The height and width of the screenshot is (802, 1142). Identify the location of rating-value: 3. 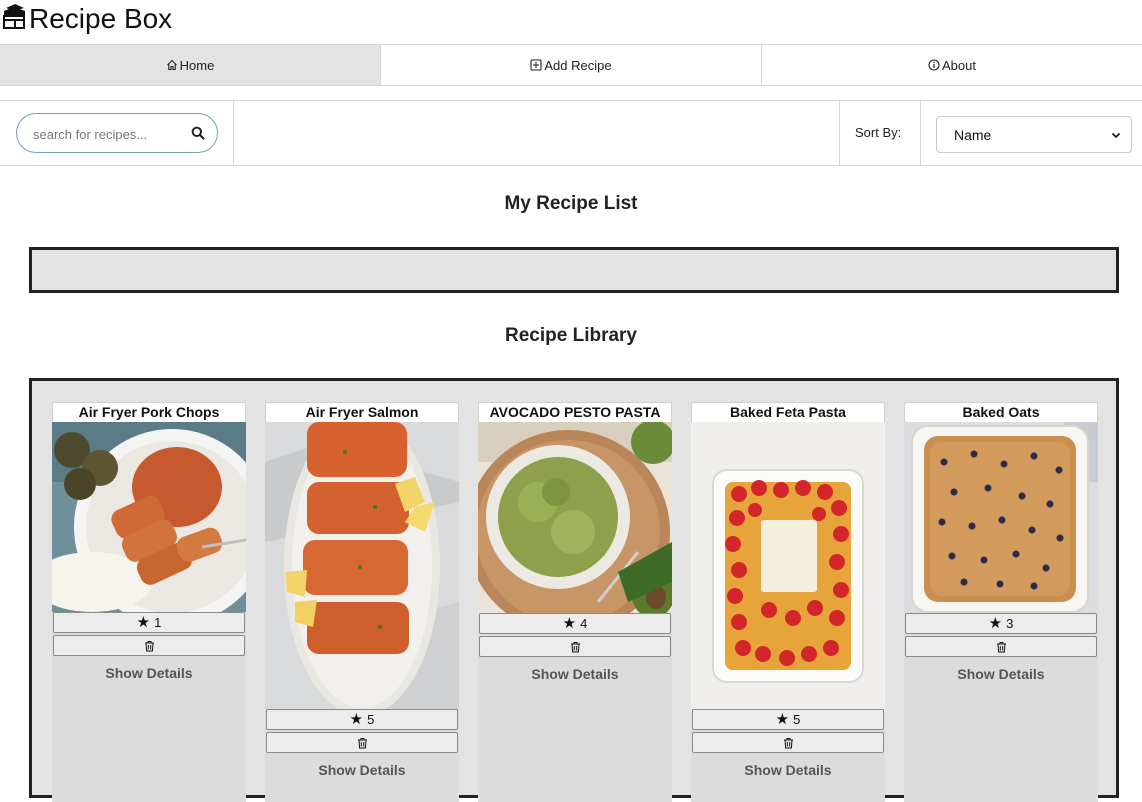
(1010, 623).